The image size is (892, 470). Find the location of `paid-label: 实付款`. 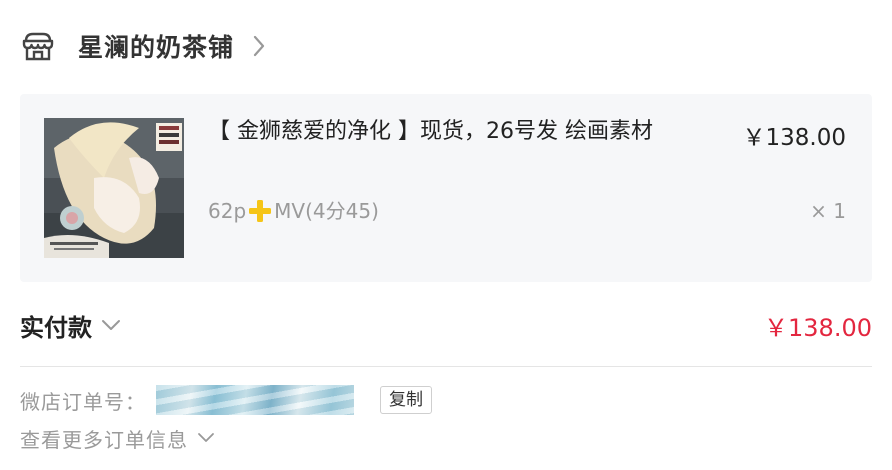

paid-label: 实付款 is located at coordinates (56, 327).